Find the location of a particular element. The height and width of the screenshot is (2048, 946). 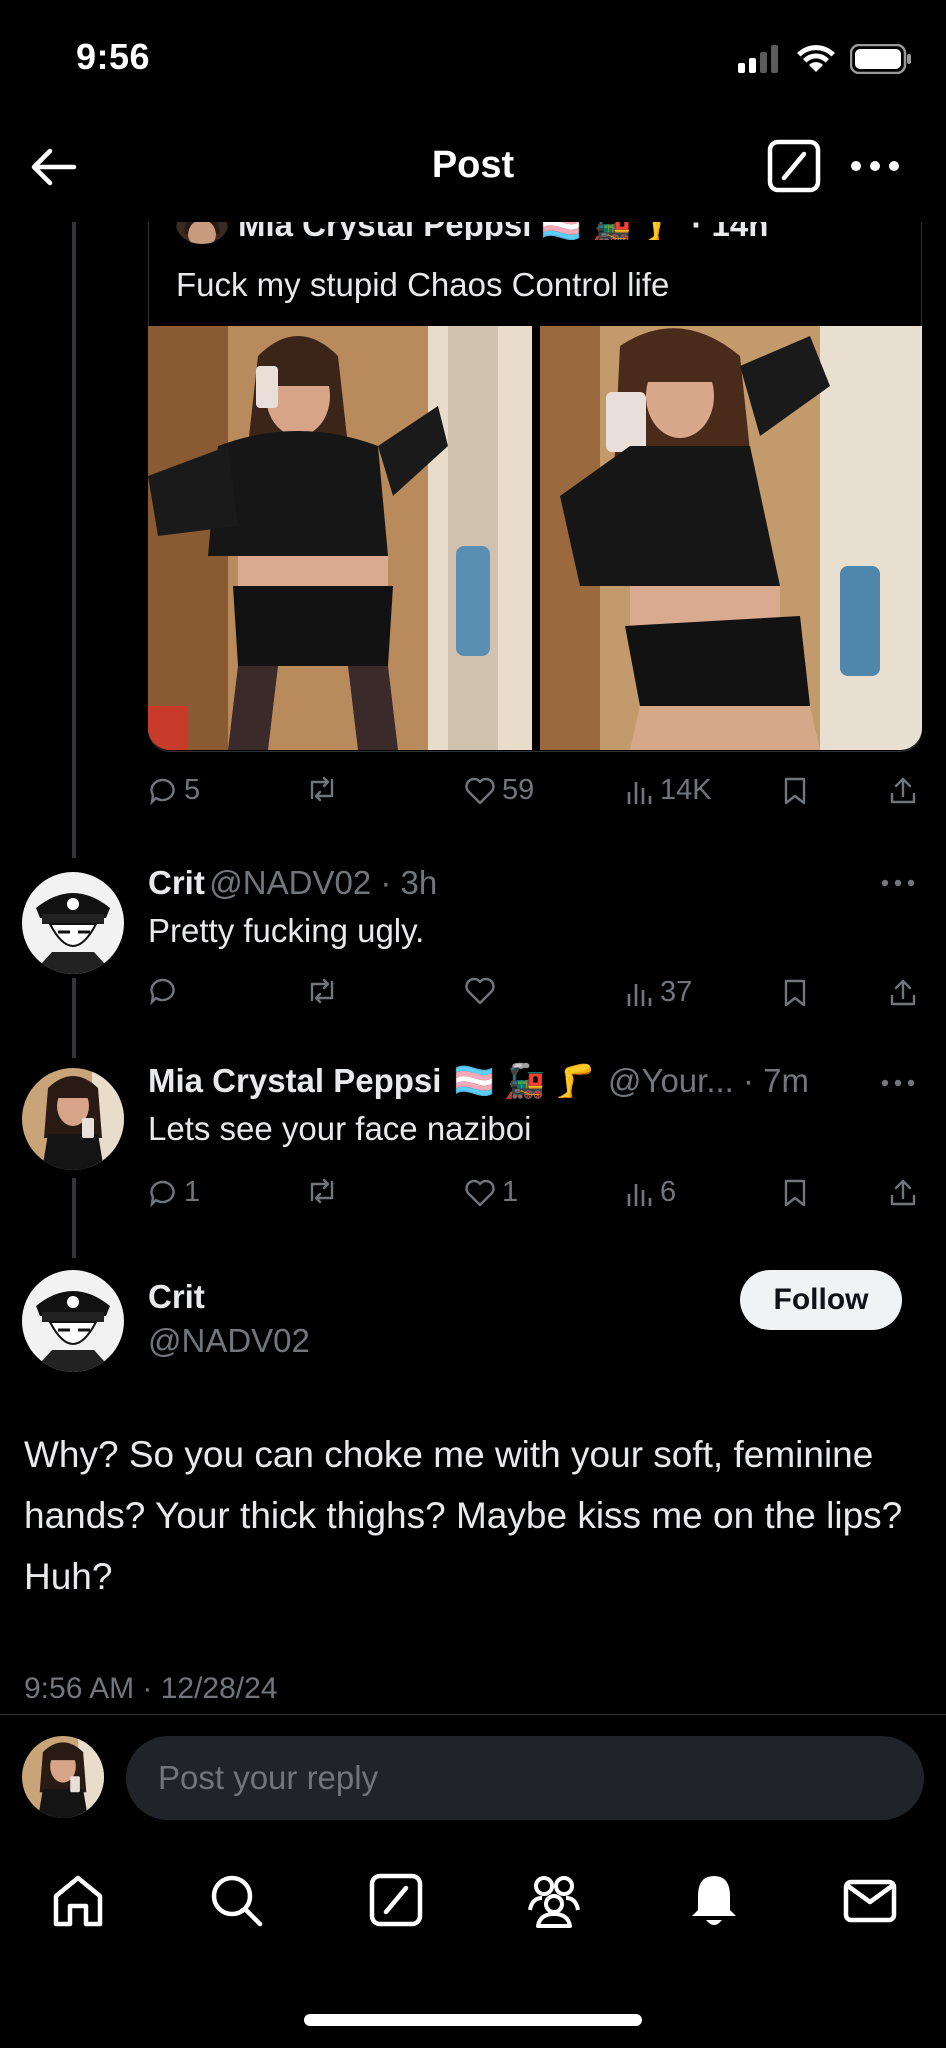

reply1-repost-button is located at coordinates (322, 991).